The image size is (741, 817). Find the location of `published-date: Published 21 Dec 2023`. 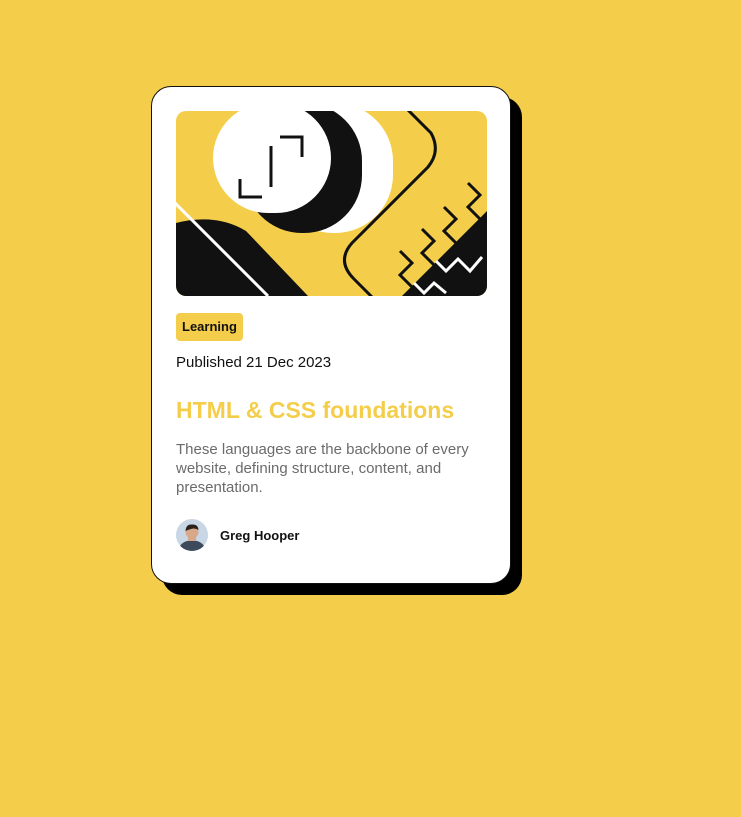

published-date: Published 21 Dec 2023 is located at coordinates (254, 362).